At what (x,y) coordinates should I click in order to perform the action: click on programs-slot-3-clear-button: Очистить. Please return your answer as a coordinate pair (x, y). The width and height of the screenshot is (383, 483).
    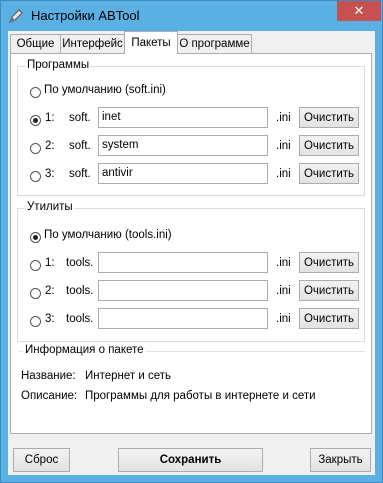
    Looking at the image, I should click on (329, 173).